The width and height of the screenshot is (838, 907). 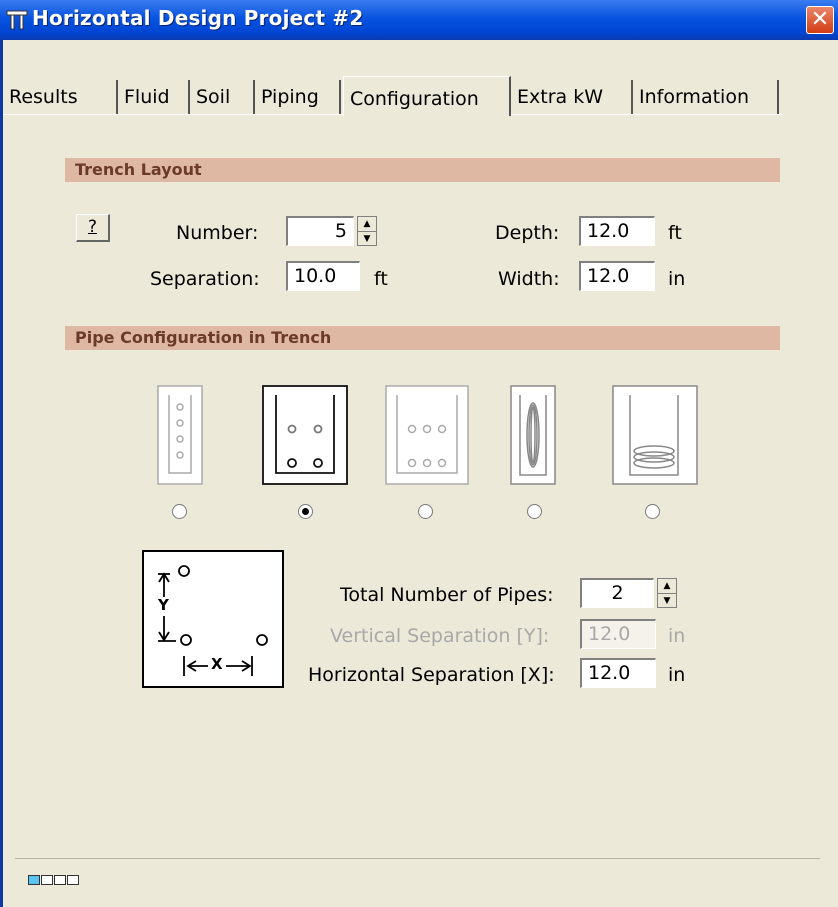 I want to click on config-three-by-two-icon, so click(x=427, y=435).